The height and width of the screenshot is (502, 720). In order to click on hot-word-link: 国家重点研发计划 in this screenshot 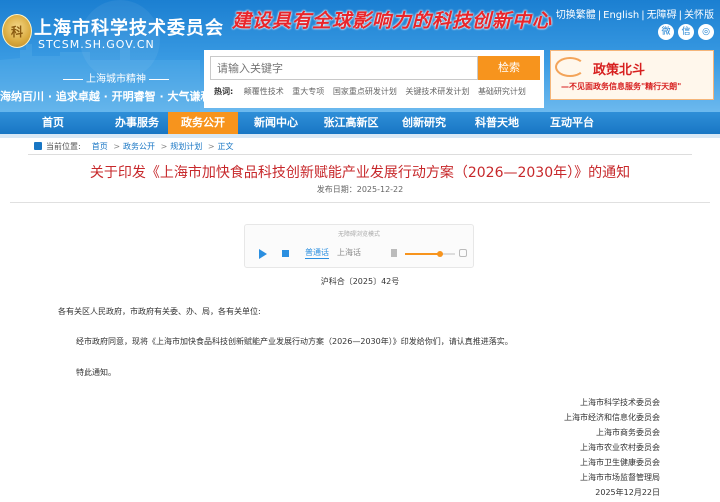, I will do `click(365, 91)`.